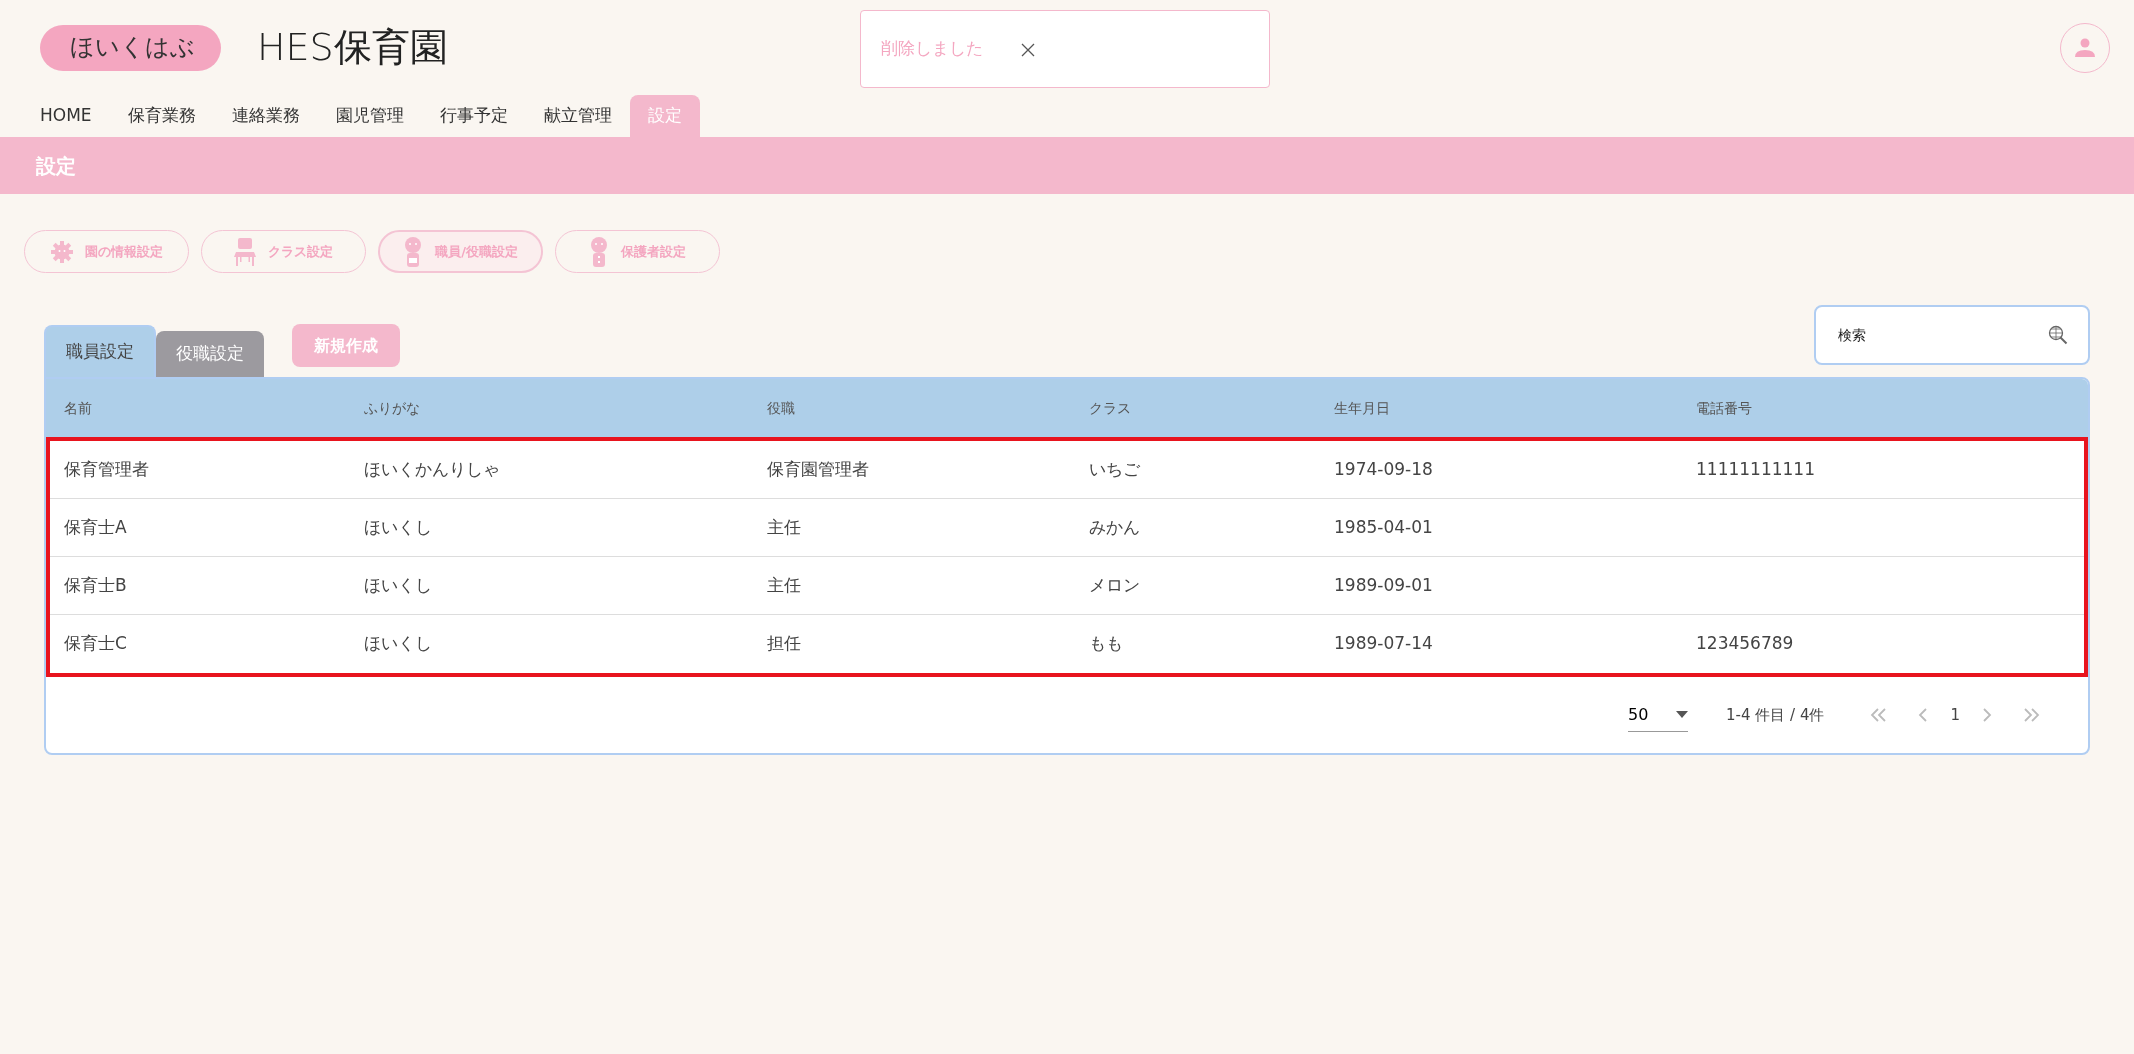 The height and width of the screenshot is (1054, 2134). I want to click on search-icon, so click(2058, 335).